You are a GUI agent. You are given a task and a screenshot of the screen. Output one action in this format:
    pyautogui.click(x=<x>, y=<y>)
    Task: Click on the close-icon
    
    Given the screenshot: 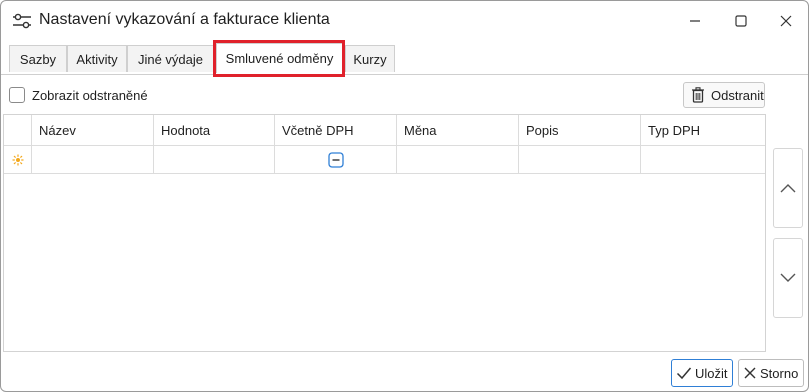 What is the action you would take?
    pyautogui.click(x=786, y=21)
    